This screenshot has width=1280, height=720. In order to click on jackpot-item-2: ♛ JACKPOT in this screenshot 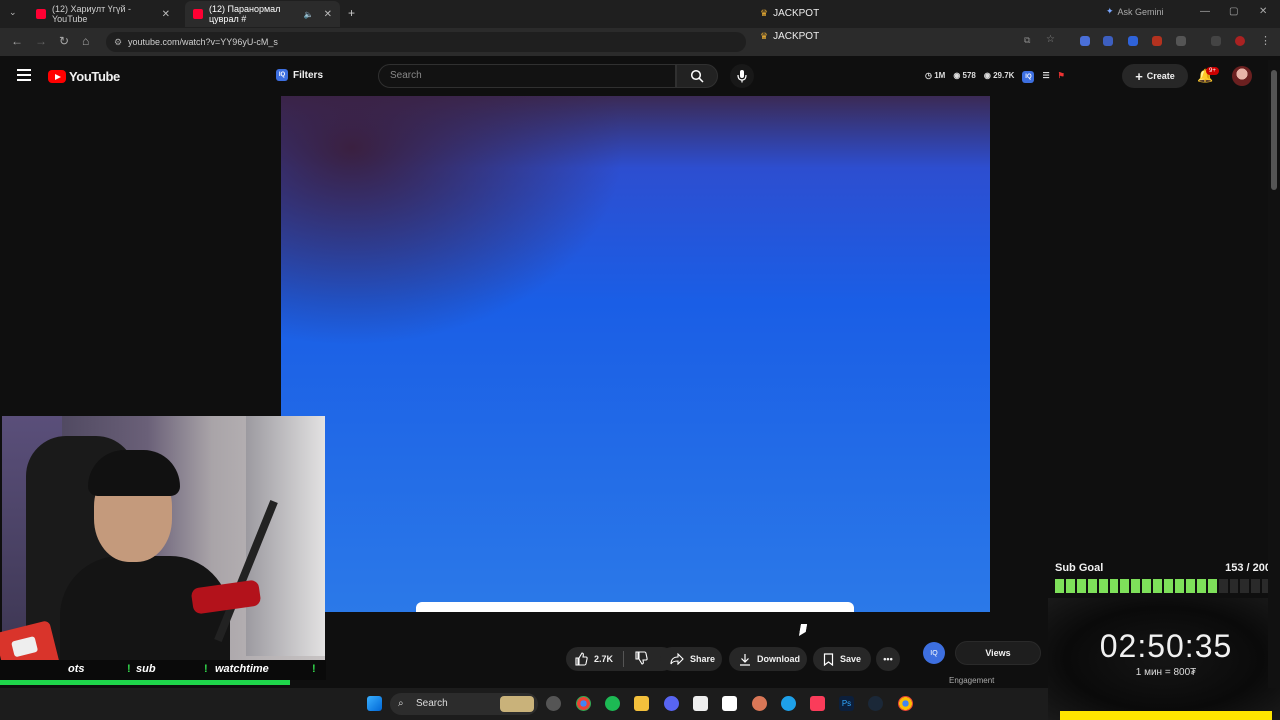, I will do `click(789, 36)`.